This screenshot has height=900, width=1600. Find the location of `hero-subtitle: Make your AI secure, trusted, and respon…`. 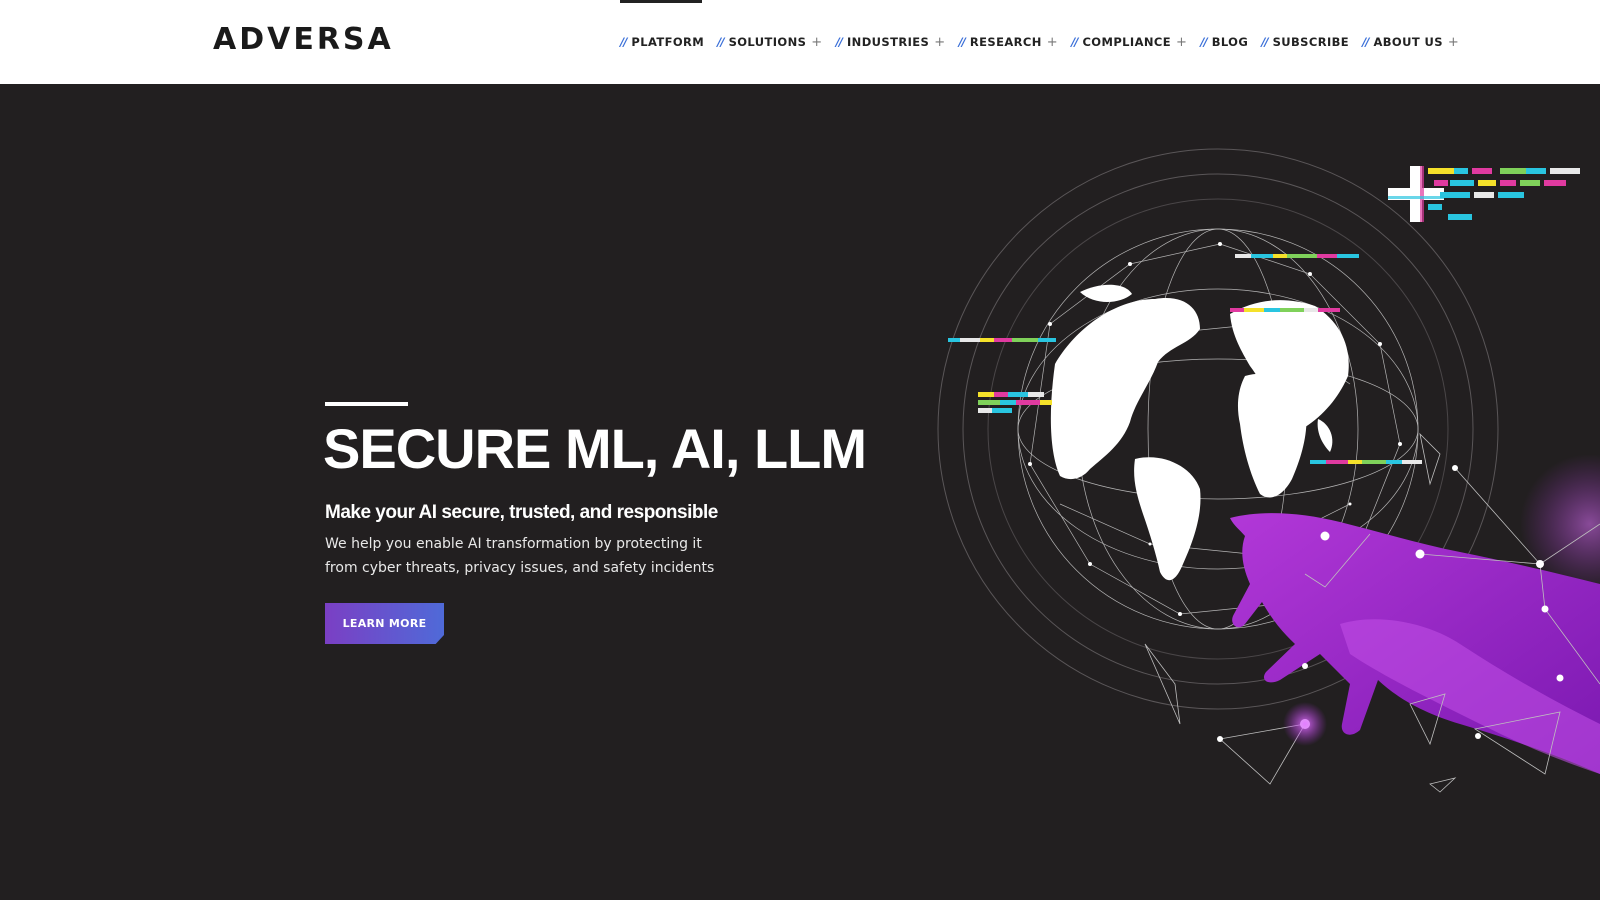

hero-subtitle: Make your AI secure, trusted, and respon… is located at coordinates (521, 512).